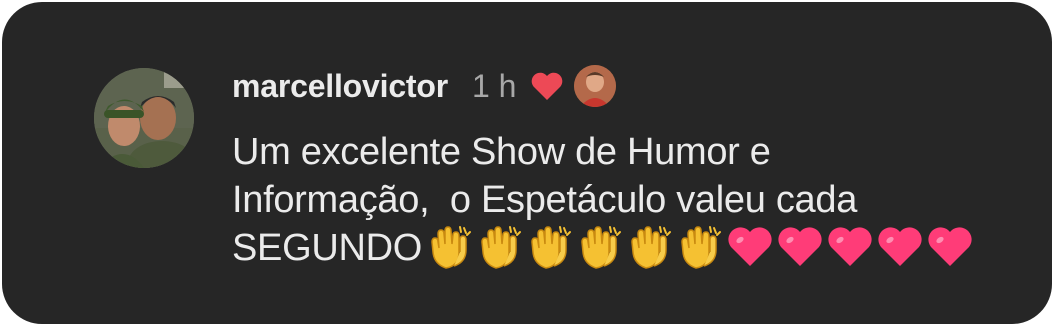 The image size is (1056, 328). What do you see at coordinates (340, 86) in the screenshot?
I see `username: marcellovictor` at bounding box center [340, 86].